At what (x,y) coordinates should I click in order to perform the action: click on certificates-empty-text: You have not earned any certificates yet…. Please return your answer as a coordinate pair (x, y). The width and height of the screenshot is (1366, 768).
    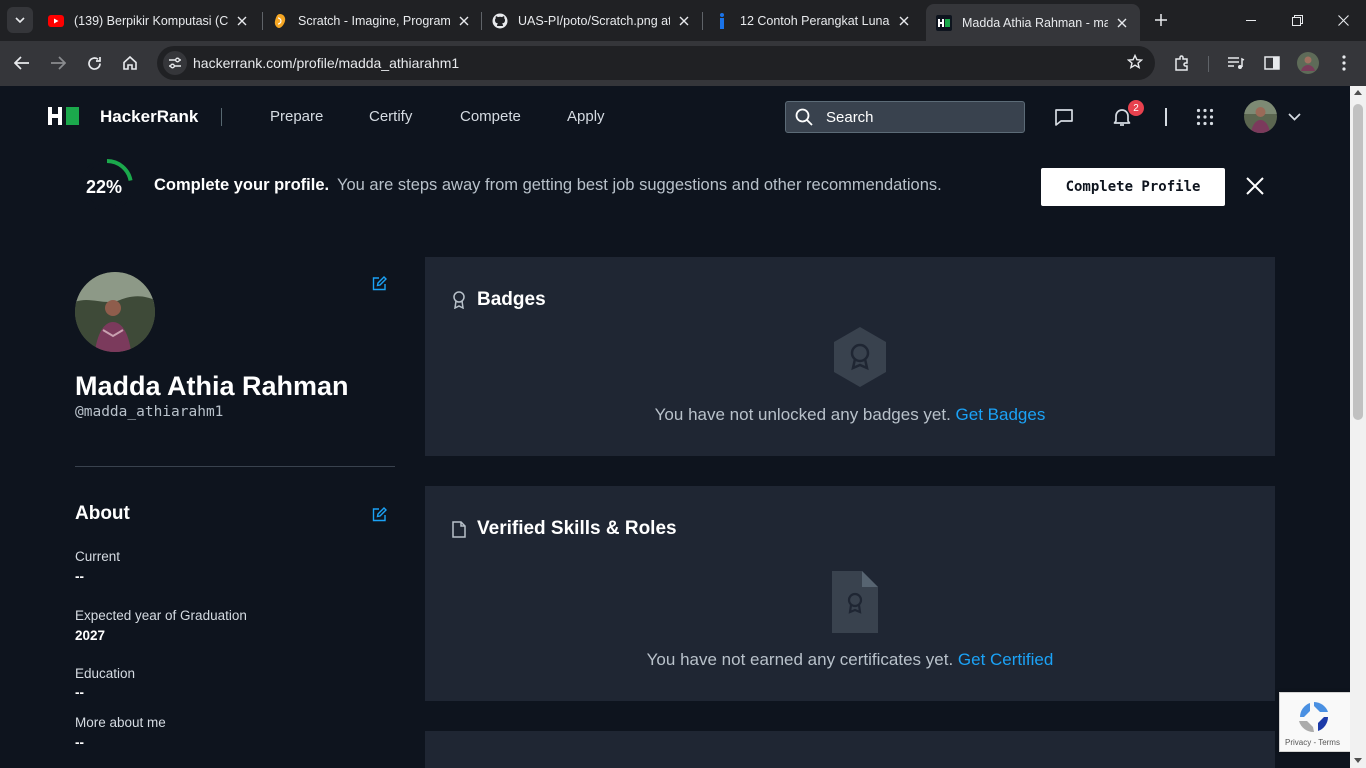
    Looking at the image, I should click on (800, 659).